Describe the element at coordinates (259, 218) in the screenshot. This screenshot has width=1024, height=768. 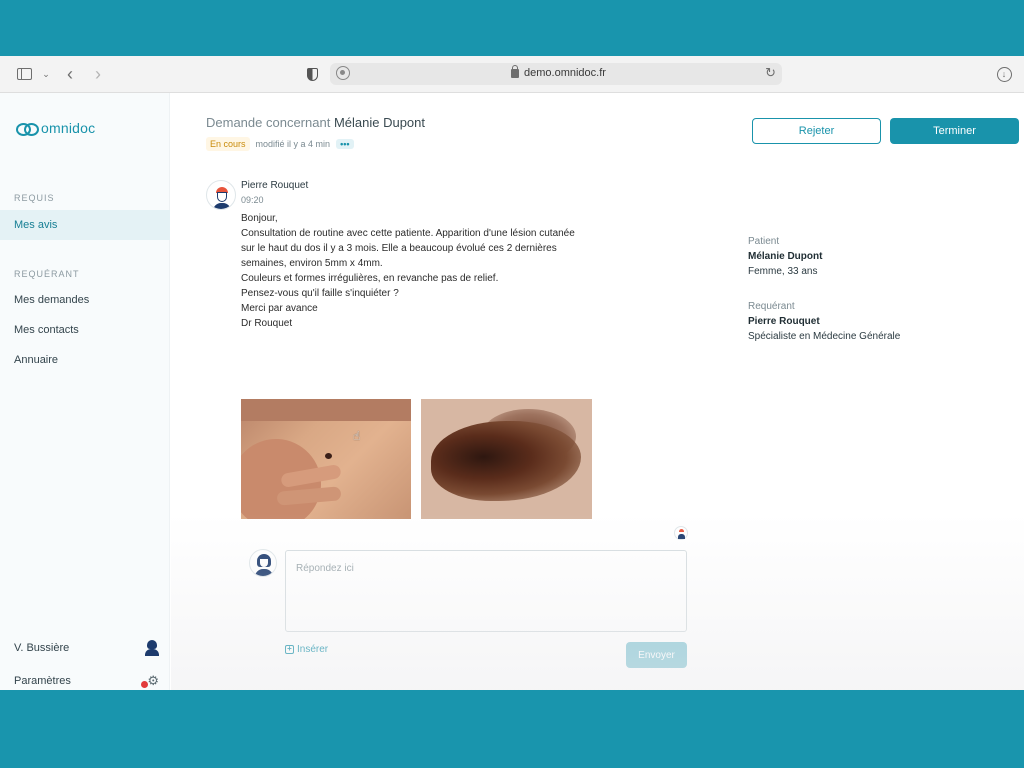
I see `message-line: Bonjour,` at that location.